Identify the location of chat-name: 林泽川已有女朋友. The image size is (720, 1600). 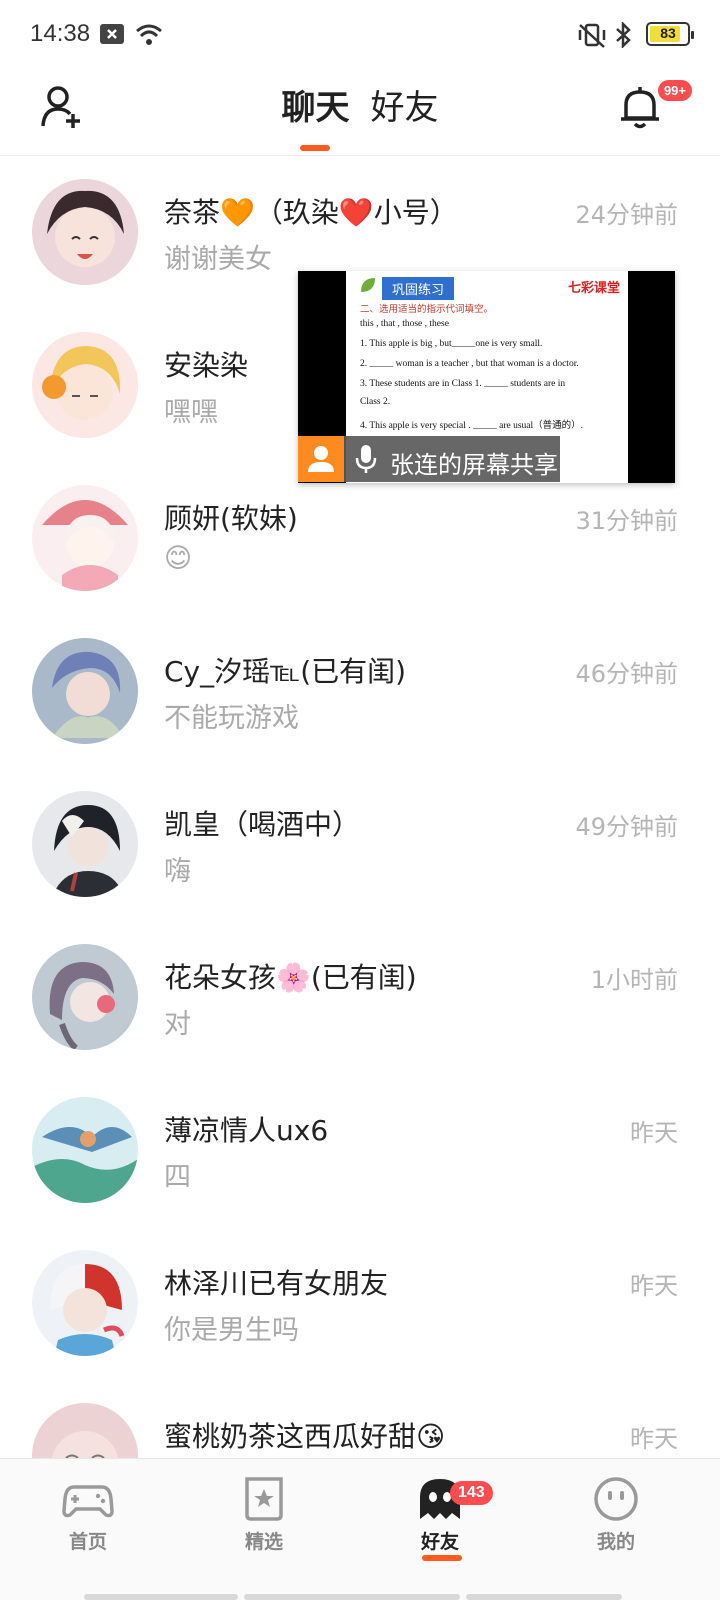
(276, 1283).